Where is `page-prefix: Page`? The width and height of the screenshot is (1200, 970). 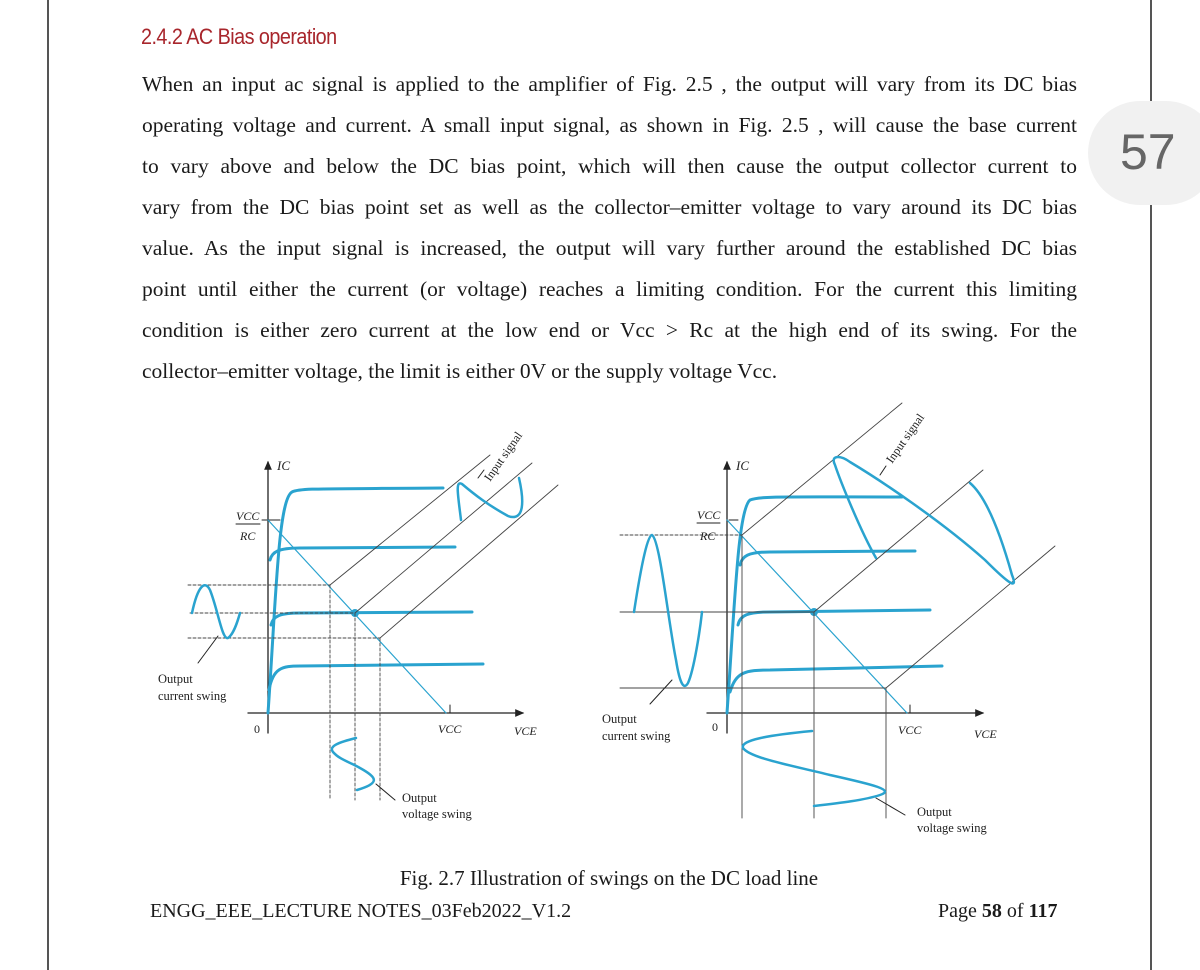 page-prefix: Page is located at coordinates (960, 911).